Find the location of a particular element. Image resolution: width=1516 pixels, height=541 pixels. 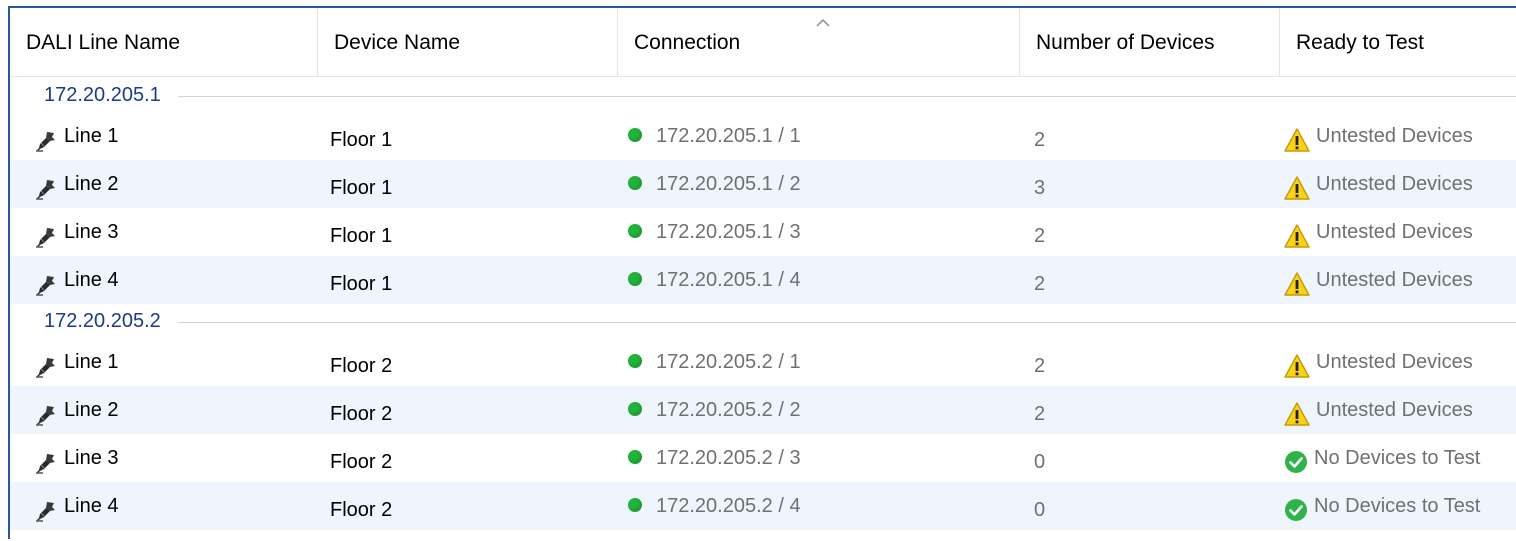

connection-cell: 172.20.205.1 / 4 is located at coordinates (714, 280).